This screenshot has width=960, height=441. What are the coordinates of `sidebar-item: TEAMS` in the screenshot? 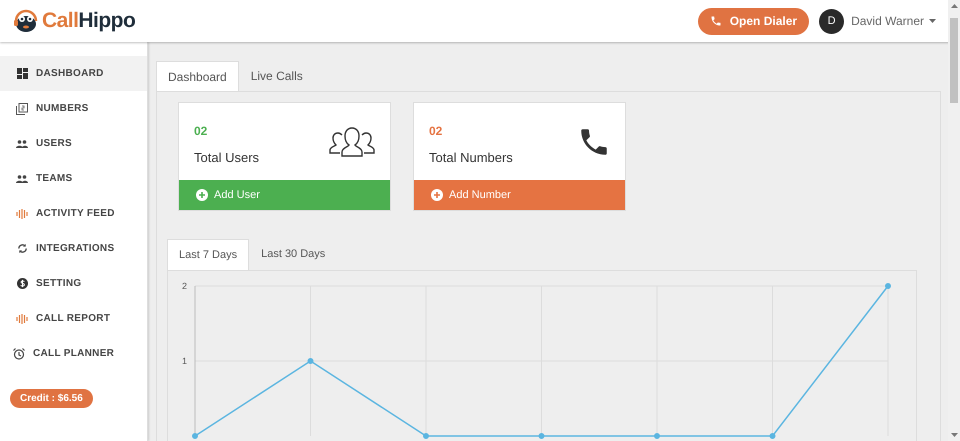 It's located at (73, 178).